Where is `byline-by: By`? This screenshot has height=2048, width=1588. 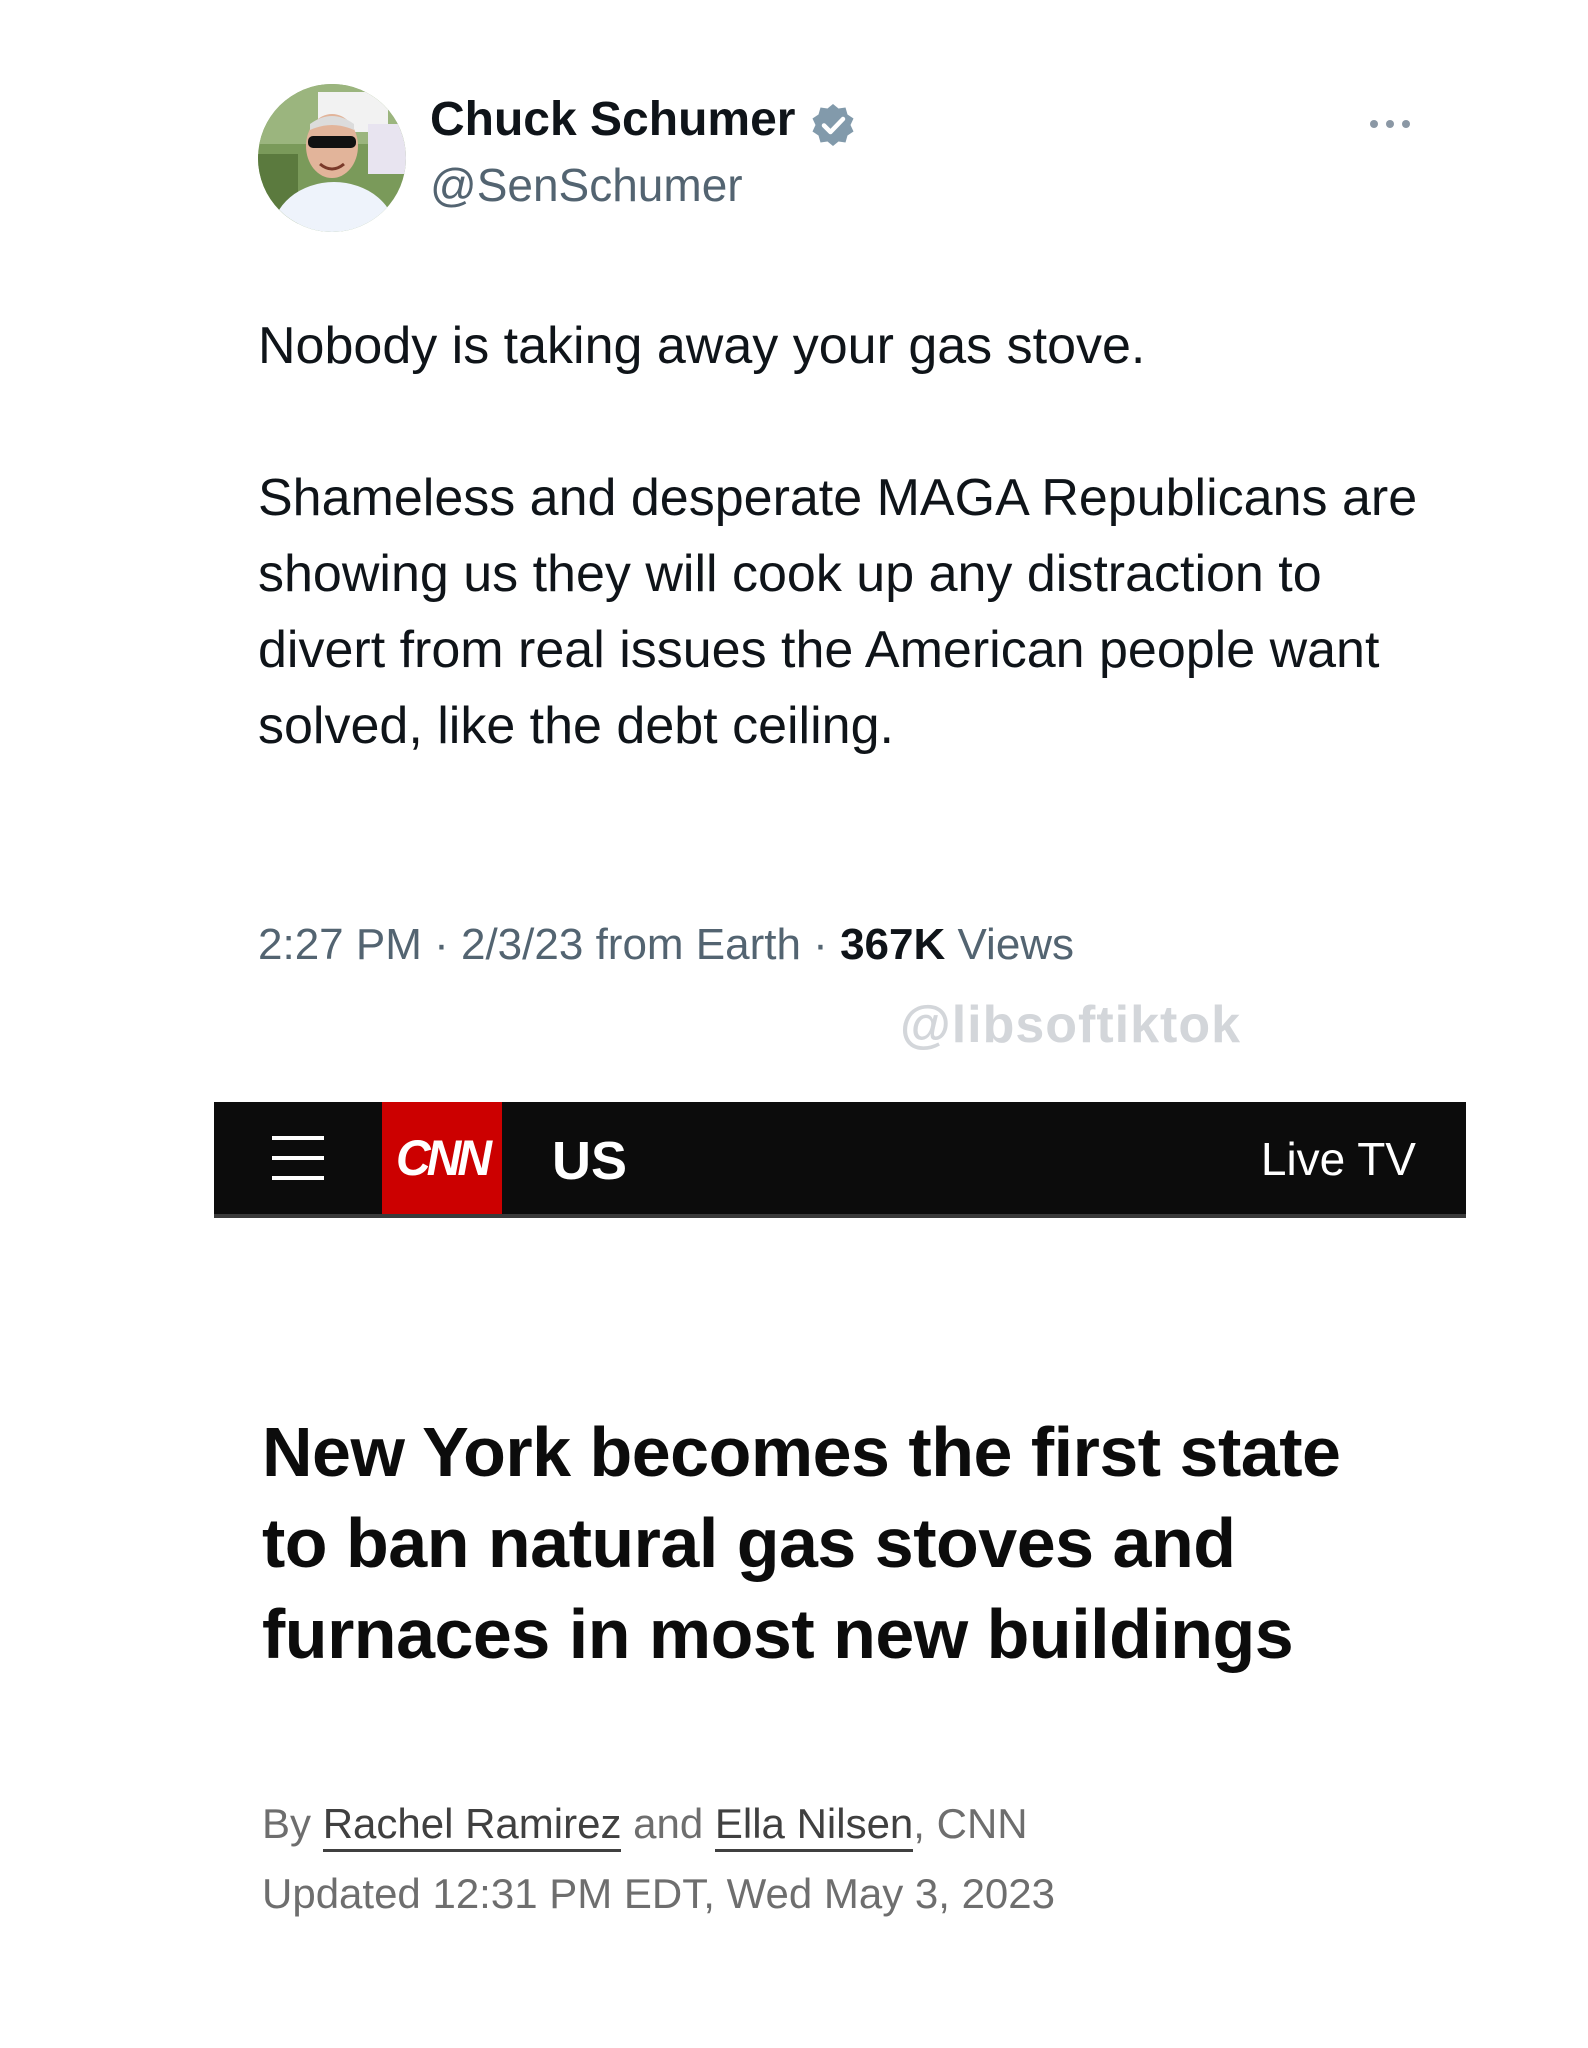 byline-by: By is located at coordinates (287, 1823).